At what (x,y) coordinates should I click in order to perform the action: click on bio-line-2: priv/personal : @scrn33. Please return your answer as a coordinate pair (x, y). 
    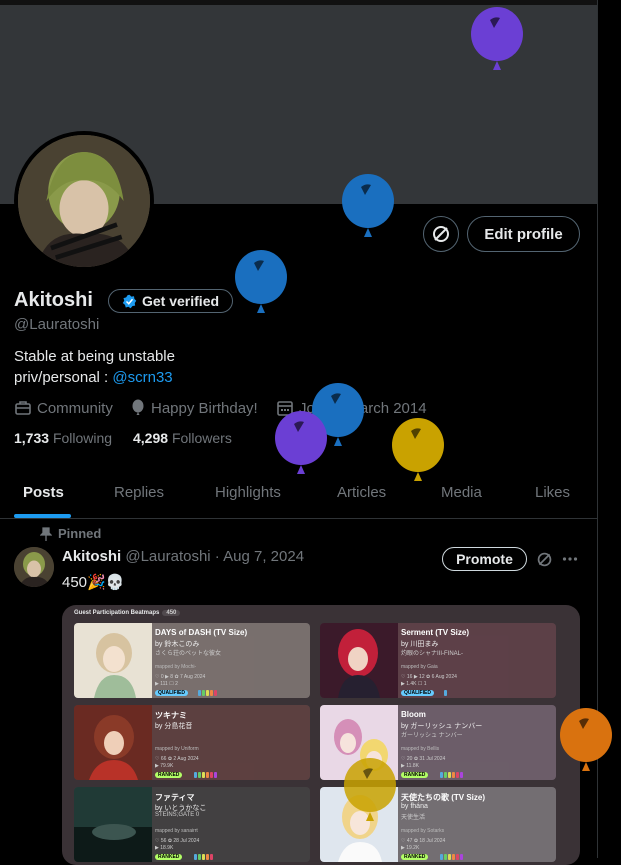
    Looking at the image, I should click on (93, 377).